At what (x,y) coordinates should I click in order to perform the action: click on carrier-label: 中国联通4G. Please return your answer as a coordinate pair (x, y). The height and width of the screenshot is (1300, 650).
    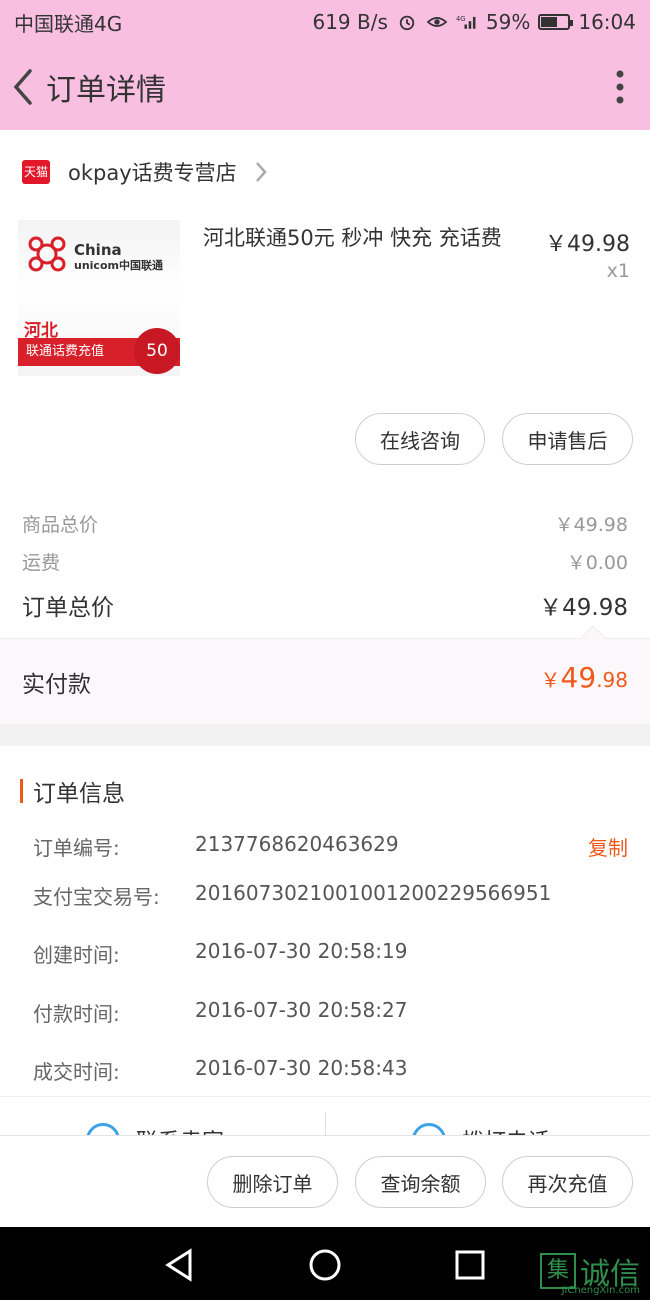
    Looking at the image, I should click on (68, 23).